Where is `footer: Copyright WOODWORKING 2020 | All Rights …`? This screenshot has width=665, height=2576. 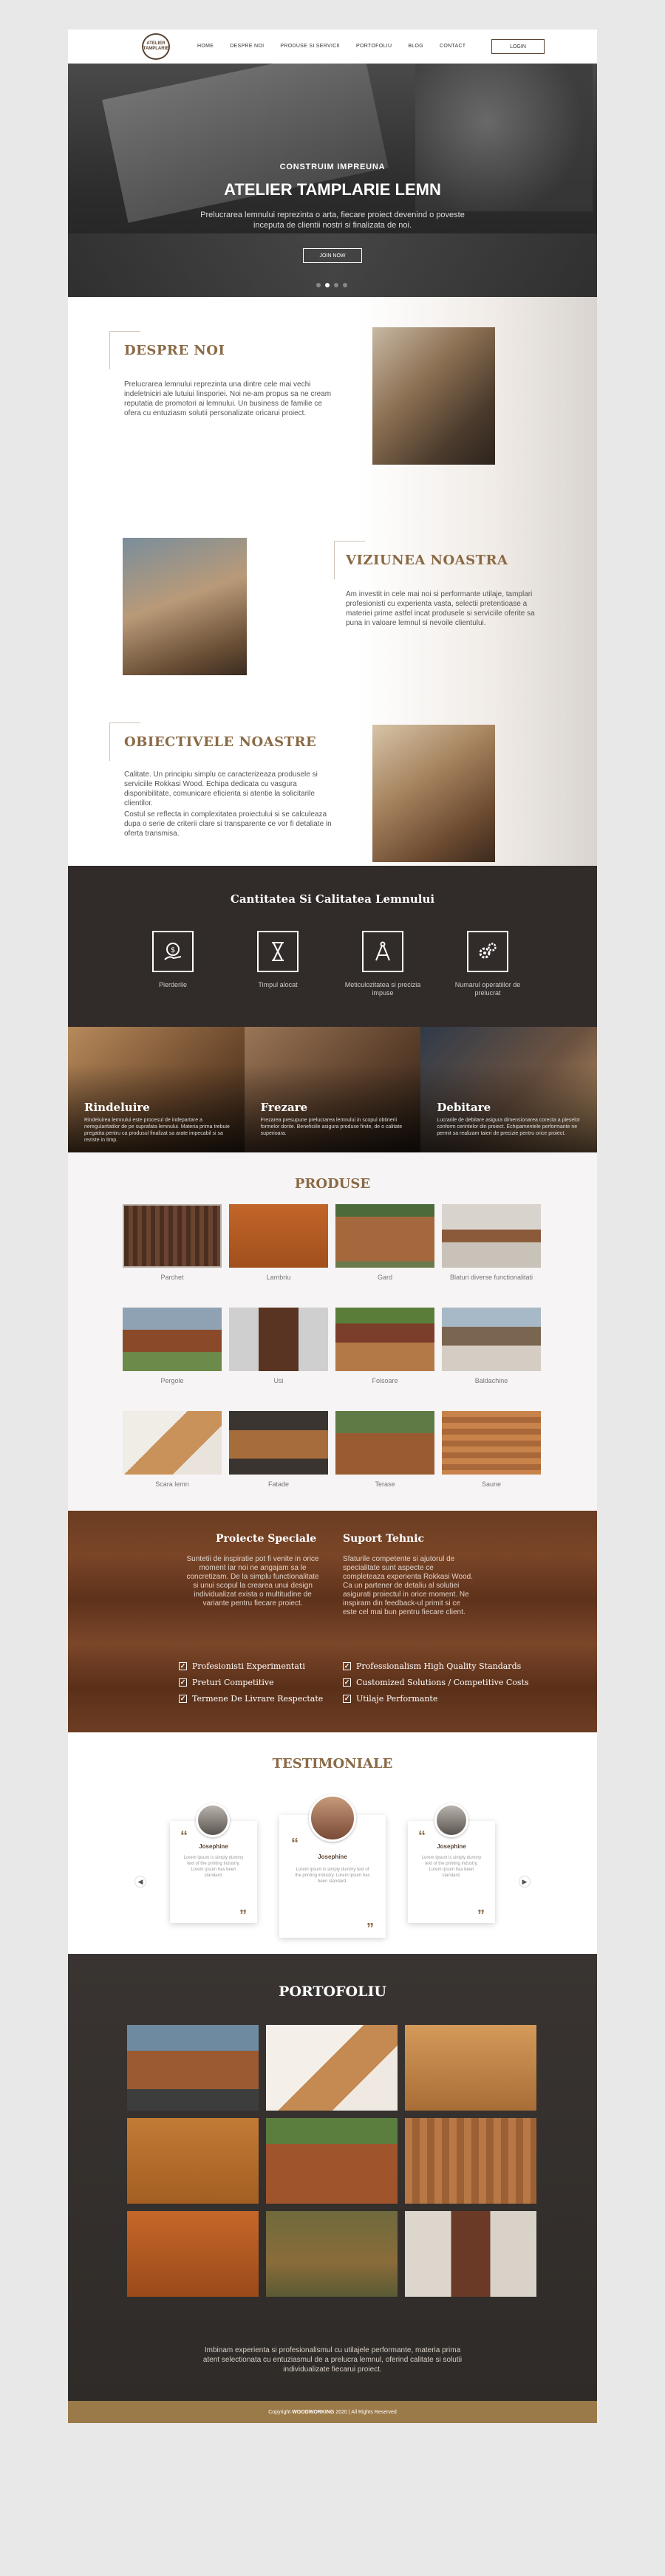 footer: Copyright WOODWORKING 2020 | All Rights … is located at coordinates (332, 2412).